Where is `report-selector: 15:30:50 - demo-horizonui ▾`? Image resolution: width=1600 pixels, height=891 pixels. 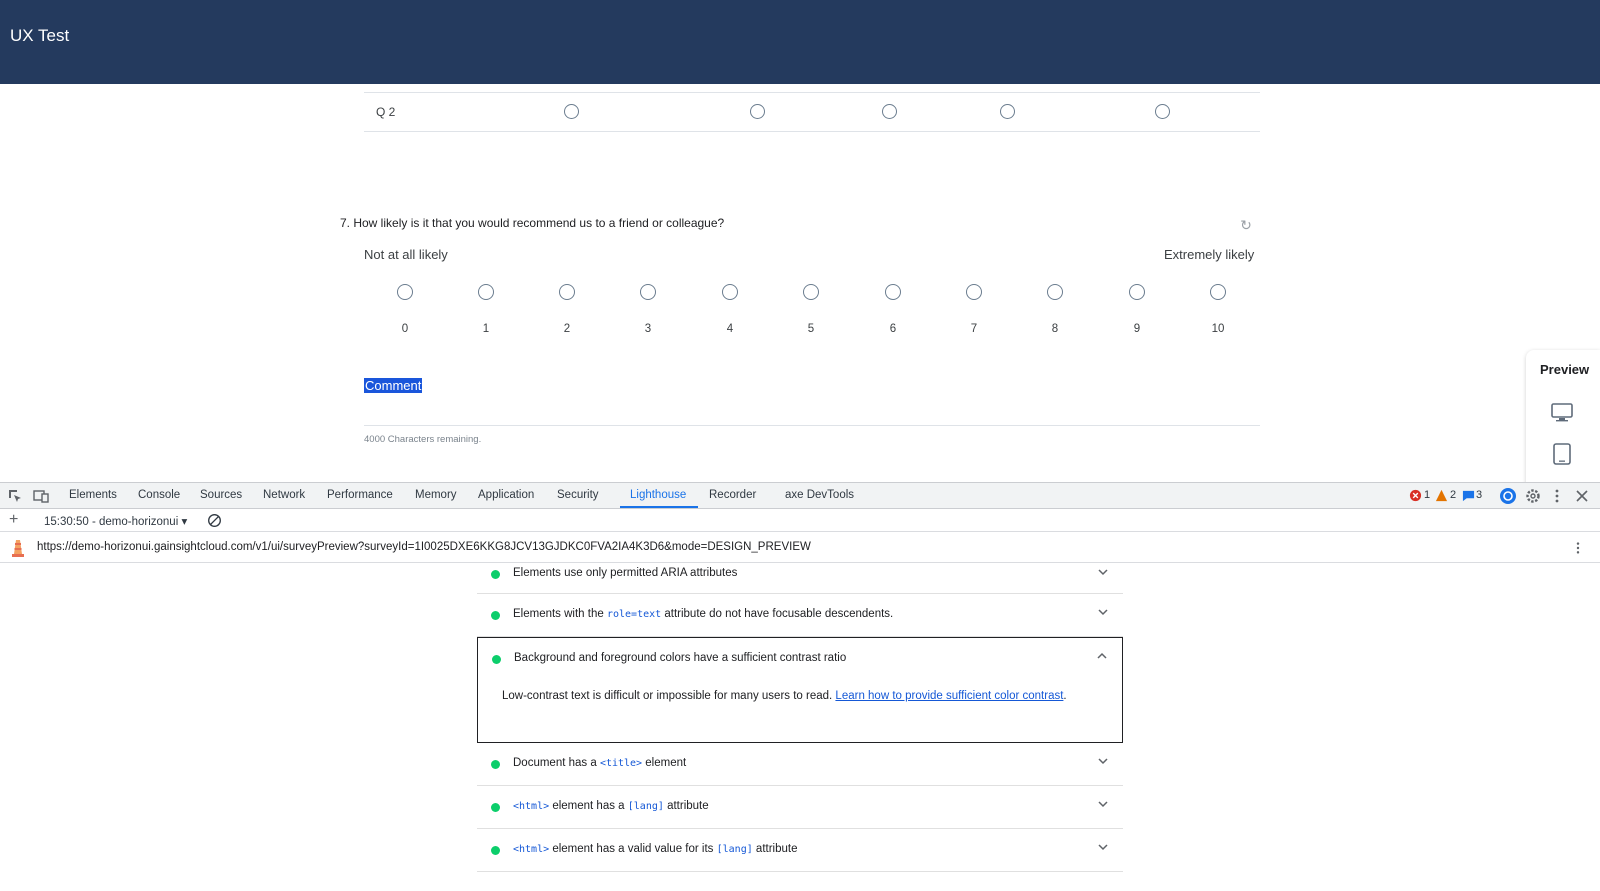
report-selector: 15:30:50 - demo-horizonui ▾ is located at coordinates (115, 521).